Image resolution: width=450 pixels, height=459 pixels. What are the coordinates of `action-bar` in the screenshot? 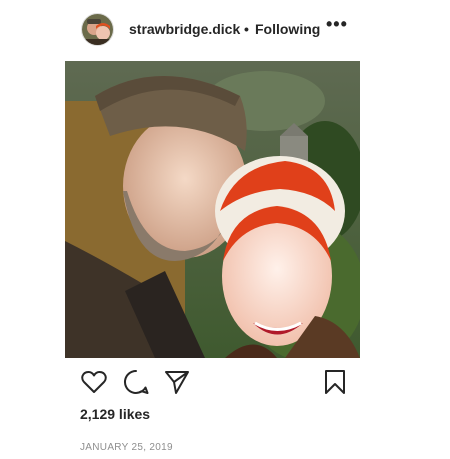 It's located at (225, 383).